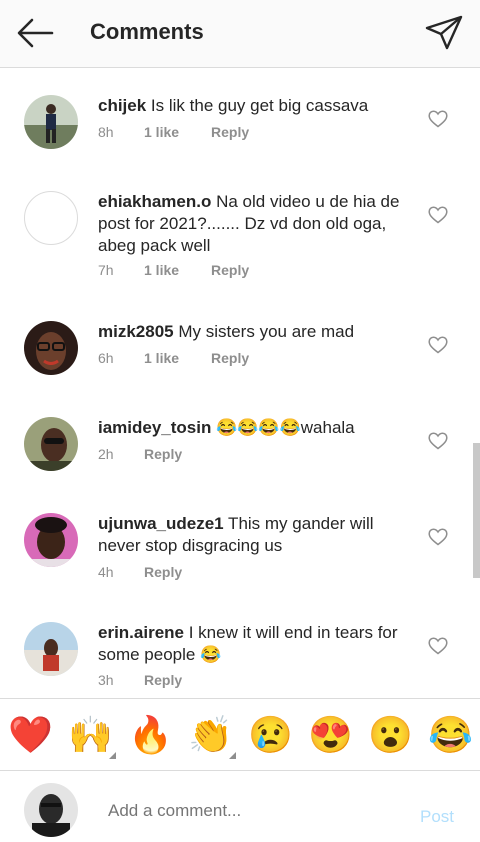  What do you see at coordinates (264, 331) in the screenshot?
I see `comment-body: My sisters you are mad` at bounding box center [264, 331].